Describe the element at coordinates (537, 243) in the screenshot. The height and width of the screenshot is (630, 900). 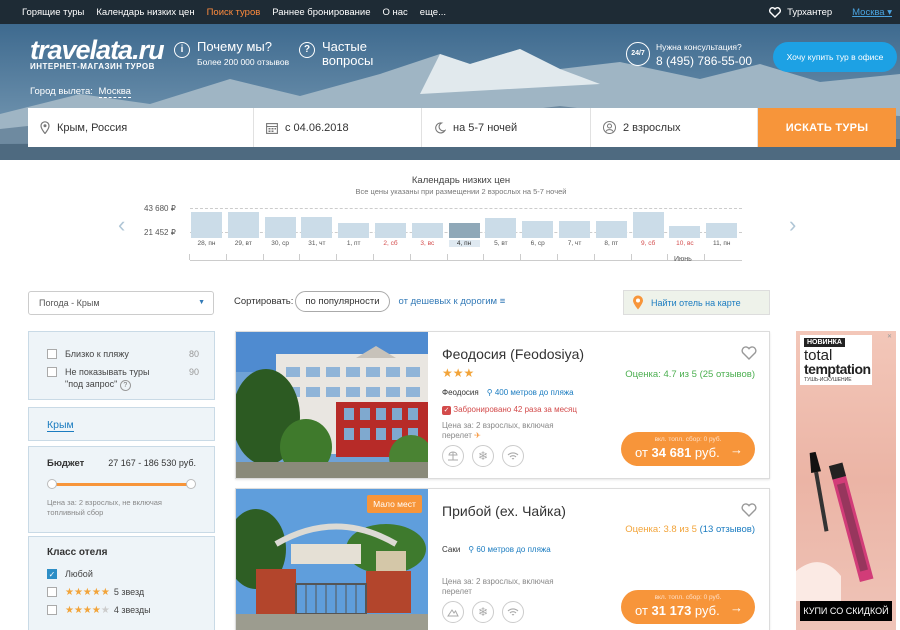
I see `calendar-day-label: 6, ср` at that location.